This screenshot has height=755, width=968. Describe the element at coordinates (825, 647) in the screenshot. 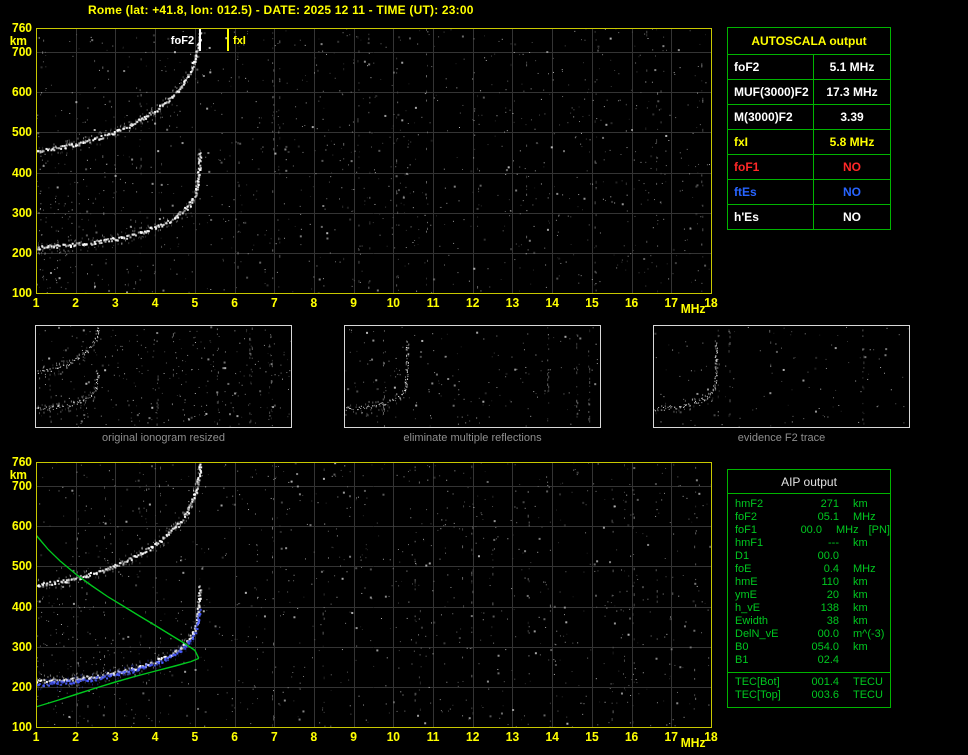

I see `aip-value: 054.0` at that location.